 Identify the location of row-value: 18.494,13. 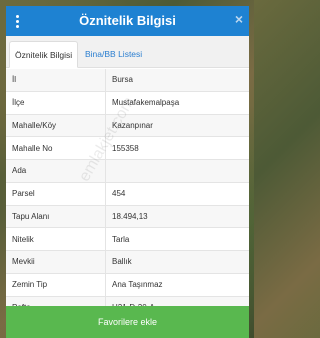
(130, 216).